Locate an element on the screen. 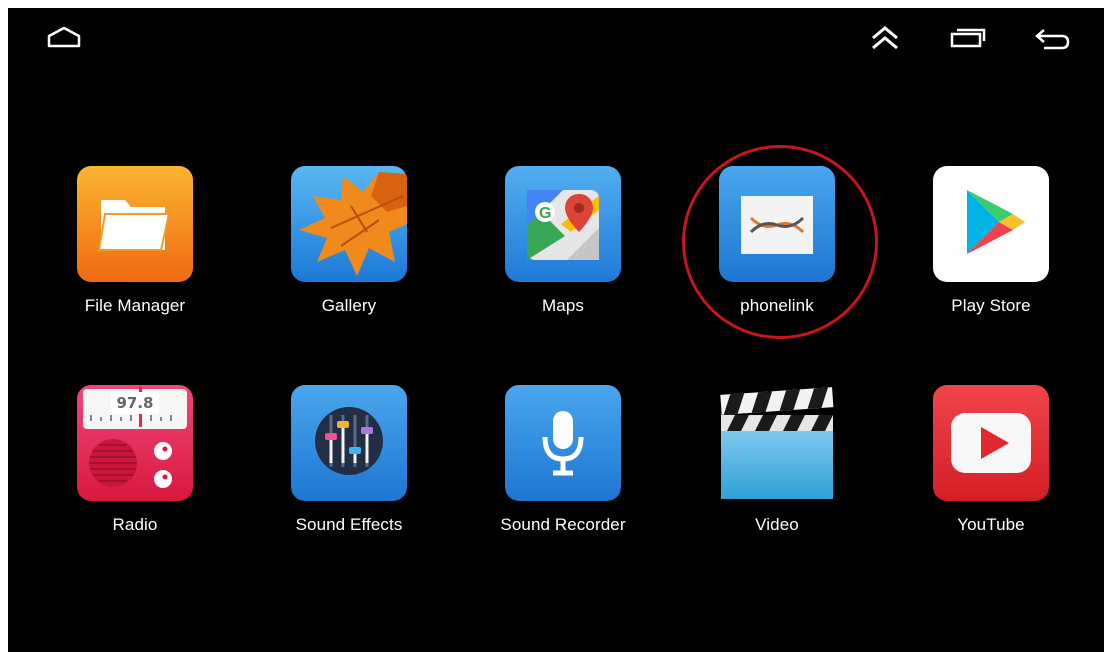 The height and width of the screenshot is (652, 1104). back-arrow-icon is located at coordinates (1052, 39).